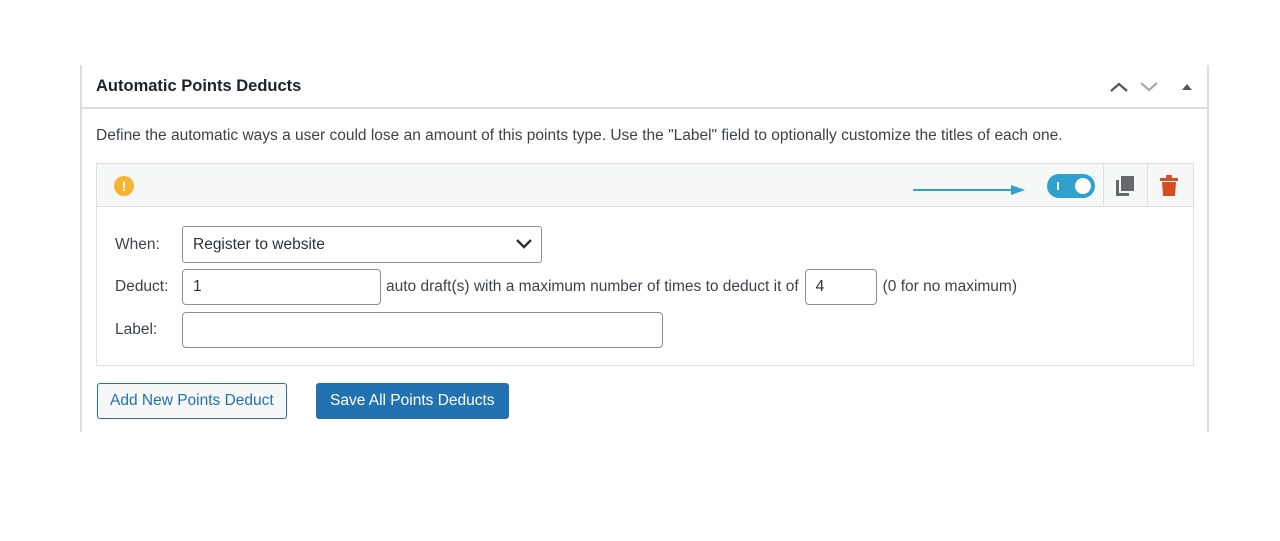 Image resolution: width=1280 pixels, height=541 pixels. I want to click on trash-icon, so click(1169, 185).